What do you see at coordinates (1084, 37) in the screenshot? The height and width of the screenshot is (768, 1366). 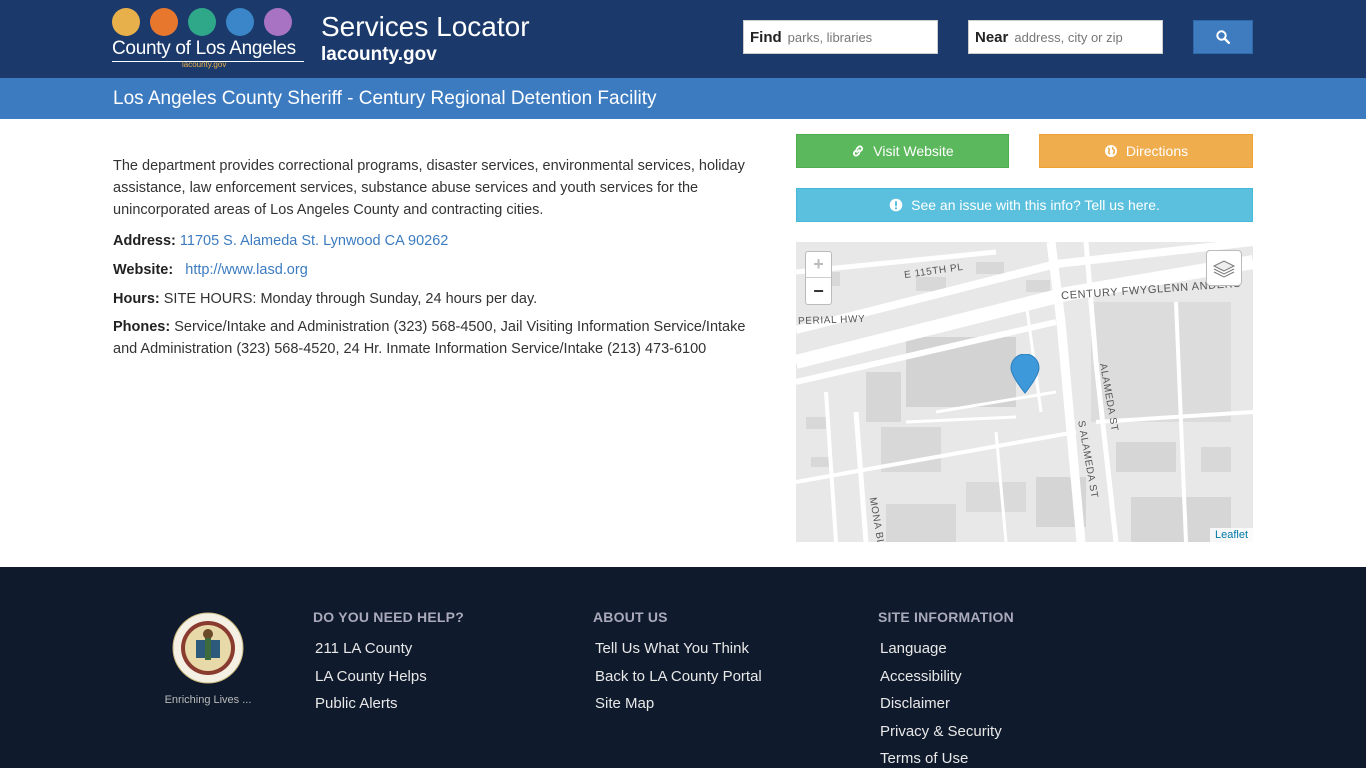 I see `near-input` at bounding box center [1084, 37].